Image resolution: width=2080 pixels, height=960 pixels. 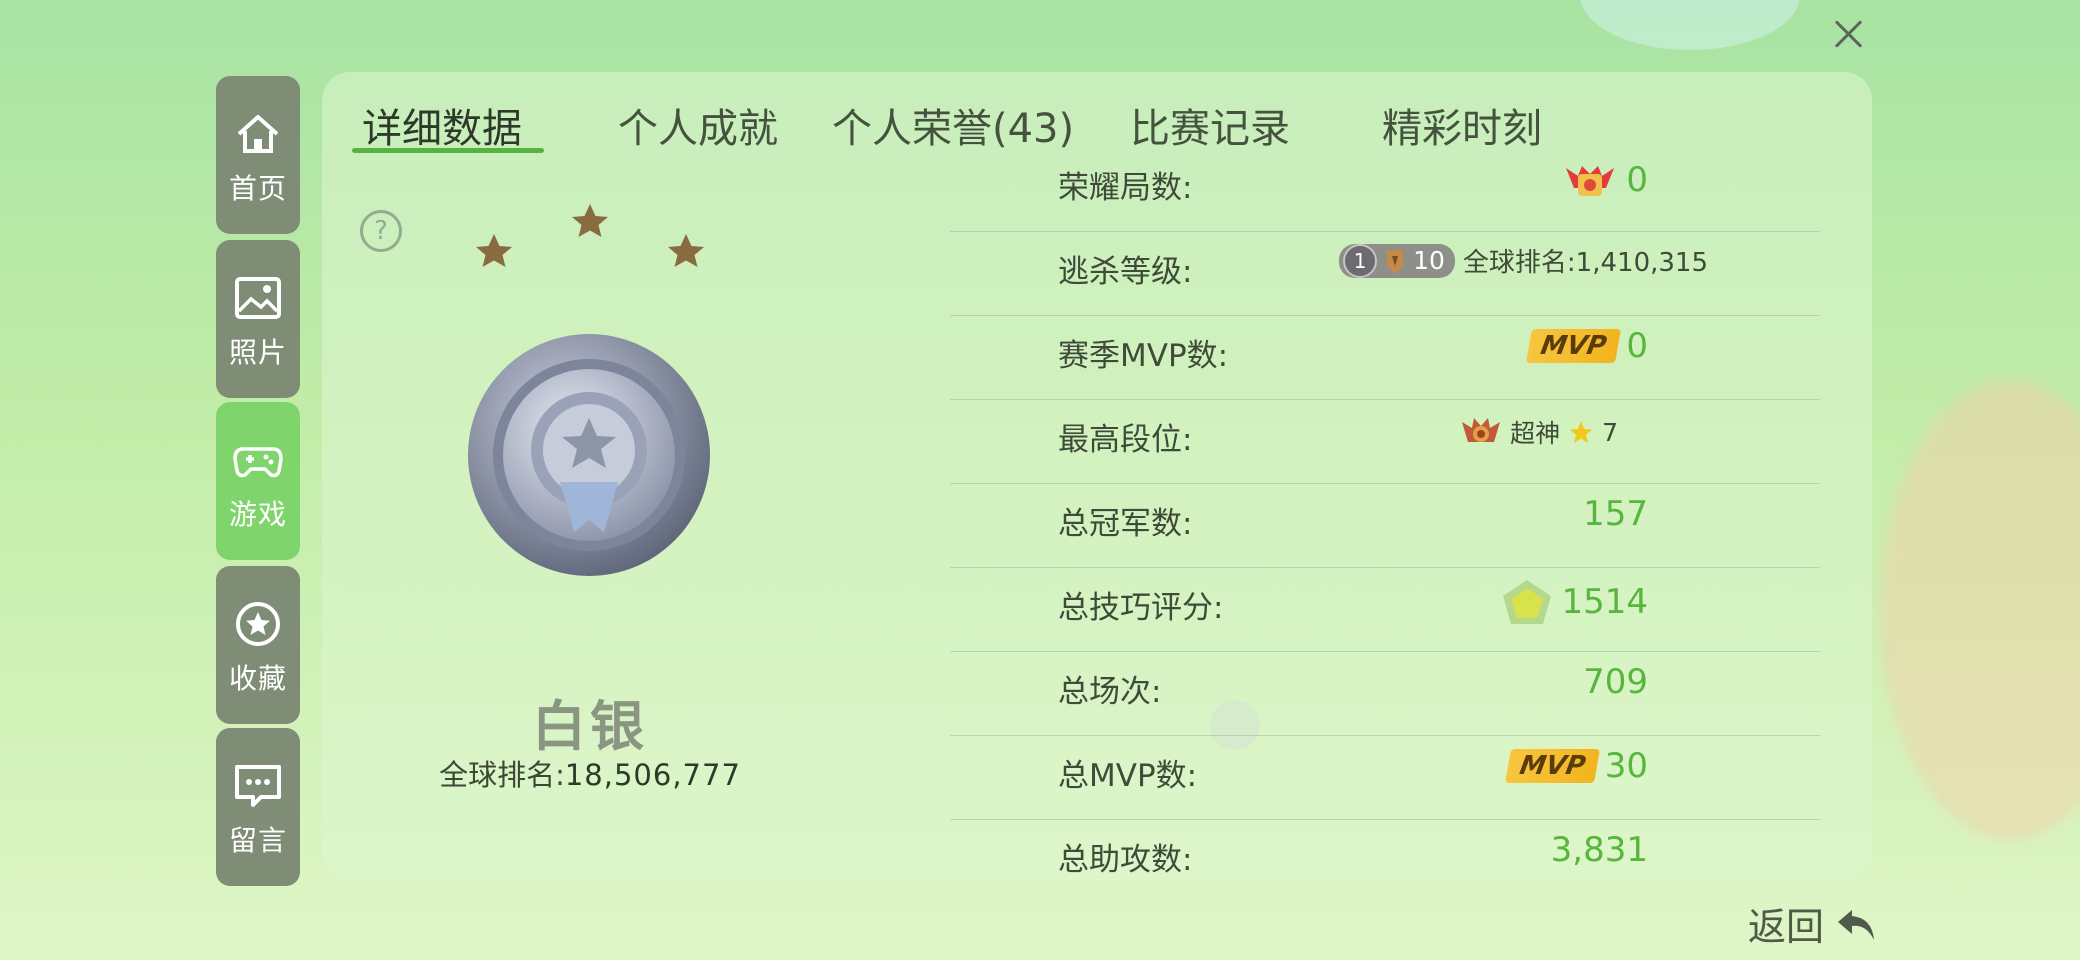 What do you see at coordinates (1481, 430) in the screenshot?
I see `tier-emblem-icon` at bounding box center [1481, 430].